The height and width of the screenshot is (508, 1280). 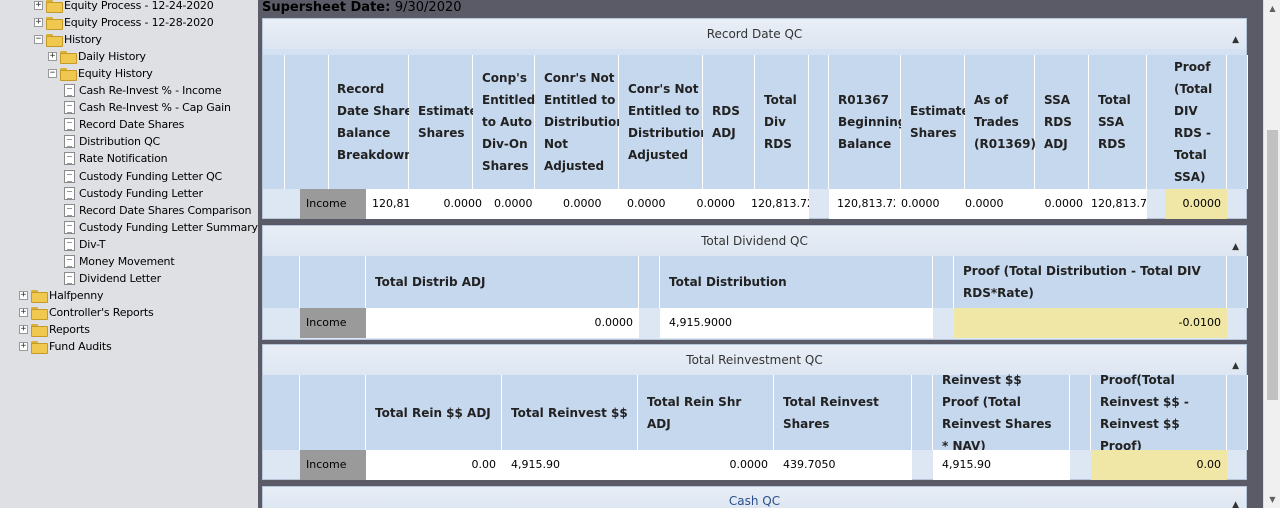 What do you see at coordinates (782, 122) in the screenshot?
I see `header-total-div-rds: Total Div RDS` at bounding box center [782, 122].